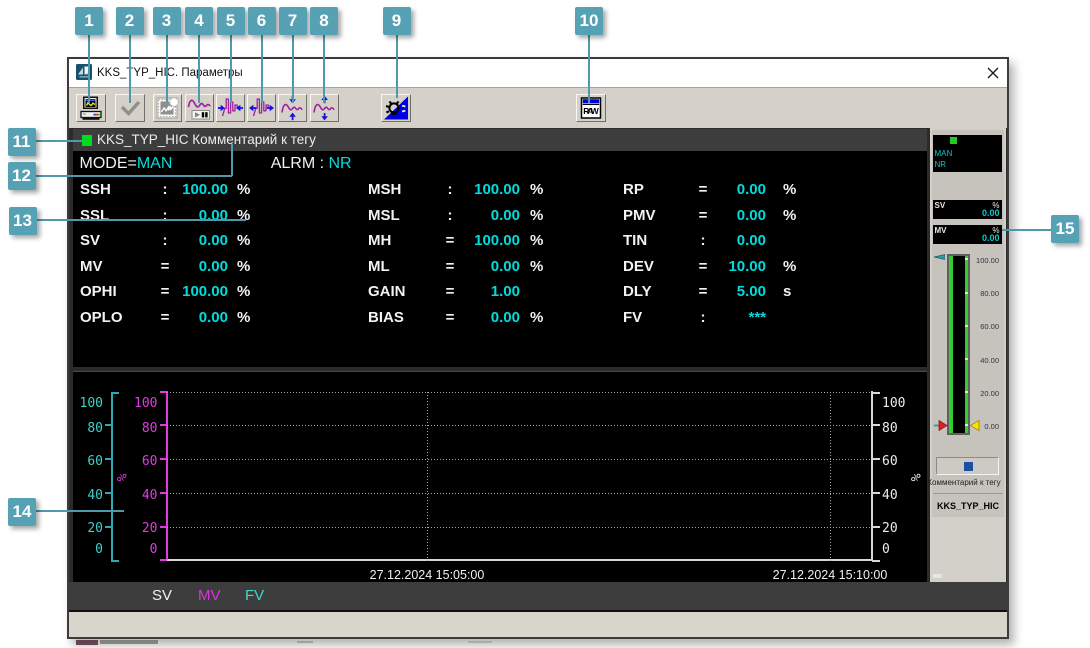 The width and height of the screenshot is (1090, 648). Describe the element at coordinates (162, 596) in the screenshot. I see `legend-sv: SV` at that location.